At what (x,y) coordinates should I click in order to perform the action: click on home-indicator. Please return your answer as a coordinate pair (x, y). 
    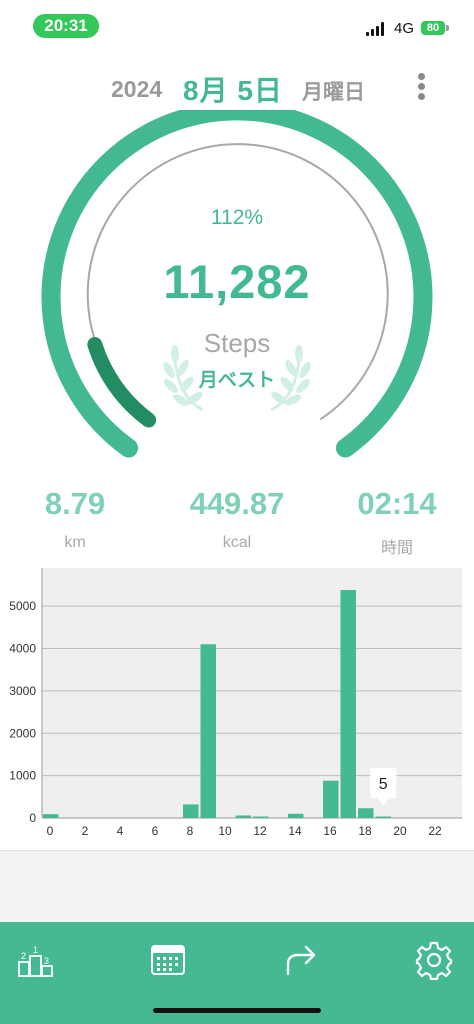
    Looking at the image, I should click on (237, 1010).